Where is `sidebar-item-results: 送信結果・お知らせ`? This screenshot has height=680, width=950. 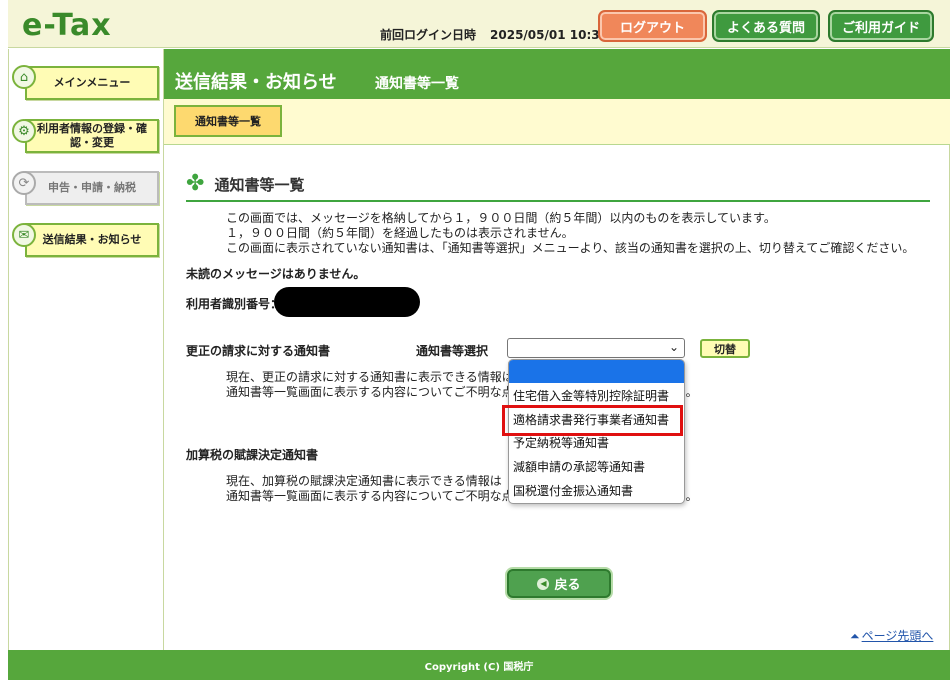
sidebar-item-results: 送信結果・お知らせ is located at coordinates (92, 240).